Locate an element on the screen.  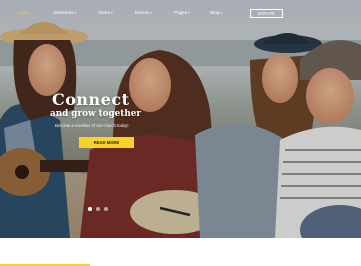
nav-item-ministries: Ministries▾ is located at coordinates (65, 12).